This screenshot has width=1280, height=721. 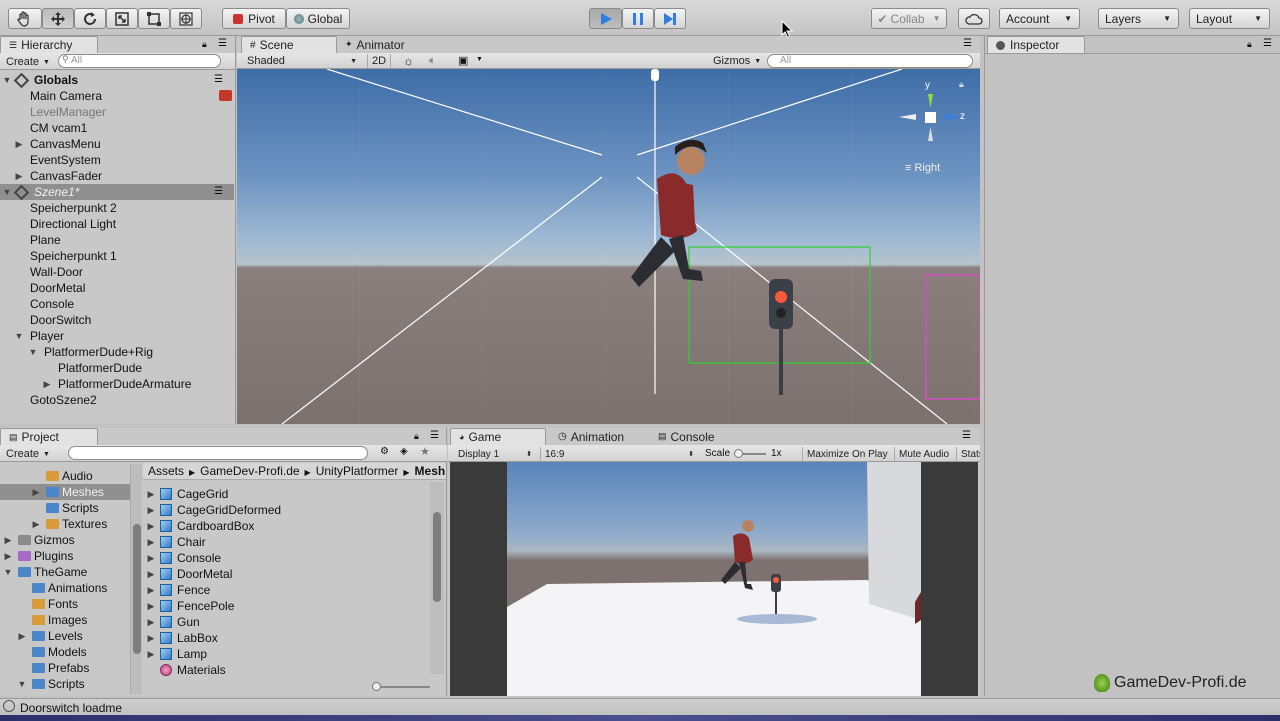 I want to click on view-label: ≡ Right, so click(x=922, y=168).